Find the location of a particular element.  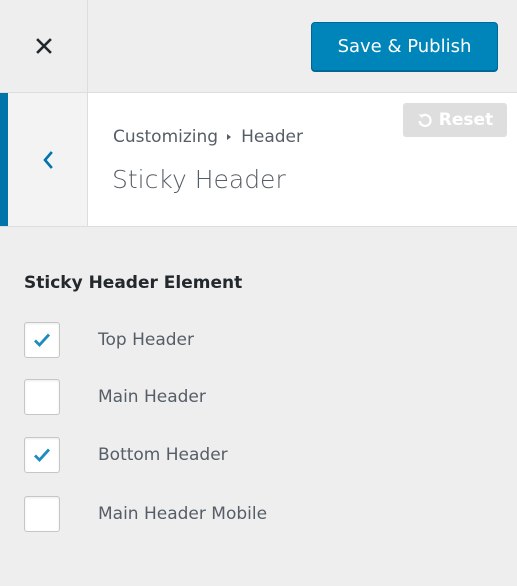

breadcrumb-separator-icon is located at coordinates (229, 137).